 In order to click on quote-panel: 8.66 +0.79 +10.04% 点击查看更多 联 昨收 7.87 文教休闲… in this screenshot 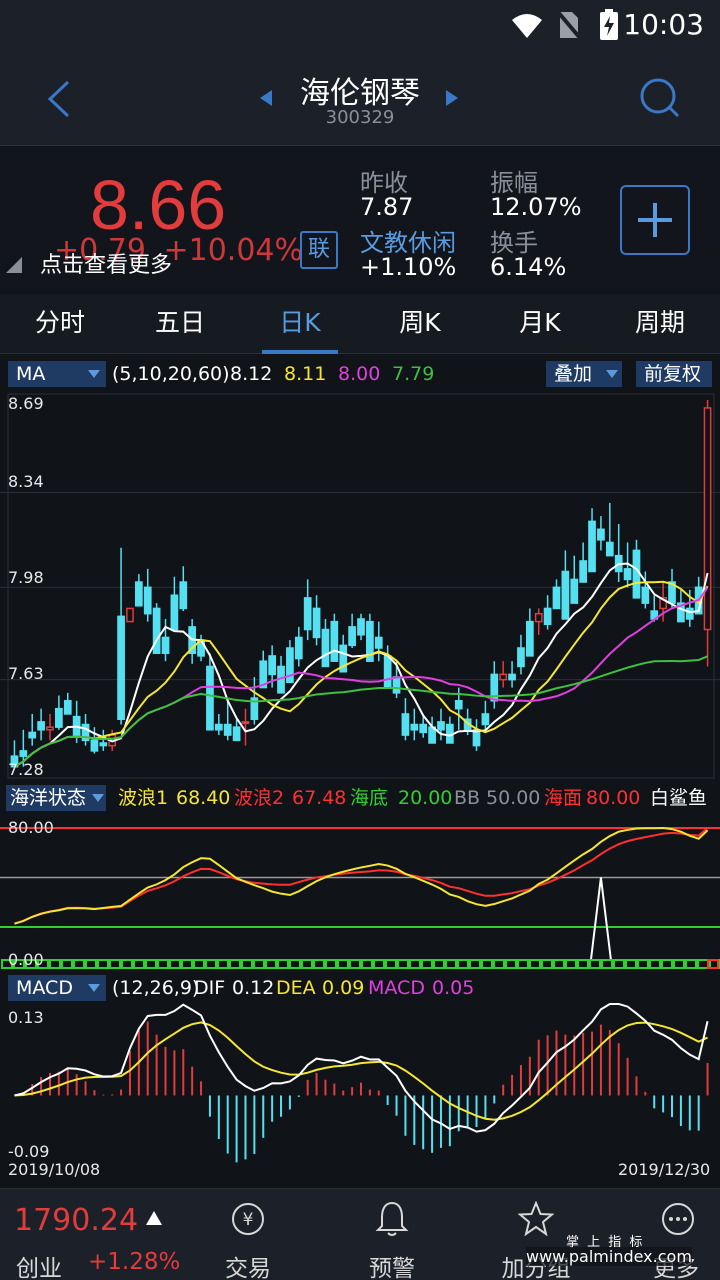, I will do `click(360, 220)`.